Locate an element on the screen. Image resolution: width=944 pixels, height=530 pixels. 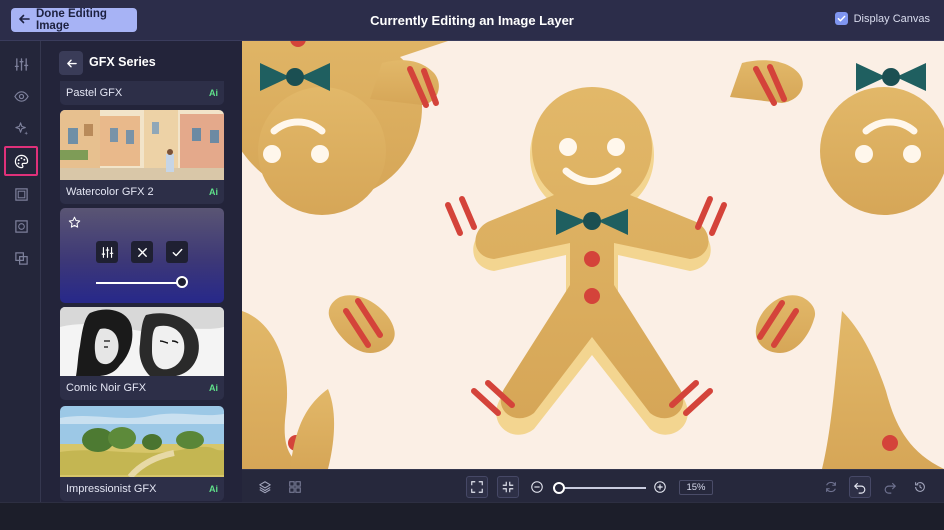
history-icon is located at coordinates (920, 487).